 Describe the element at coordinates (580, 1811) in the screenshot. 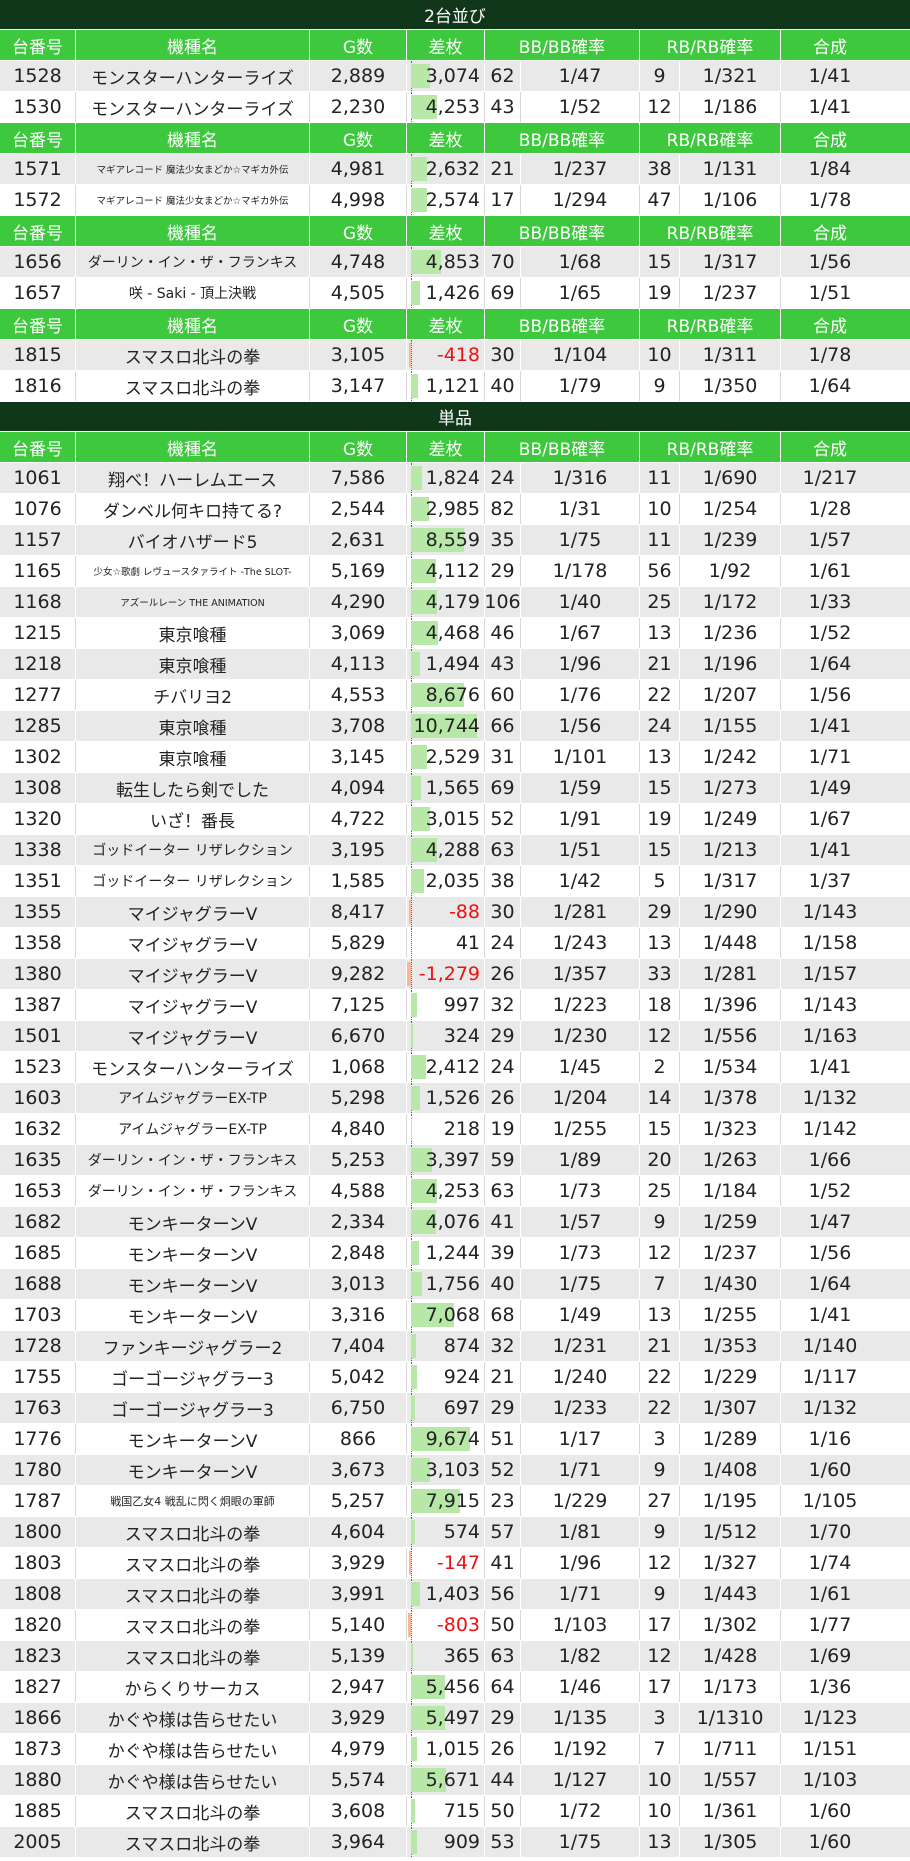

I see `bb-probability: 1/72` at that location.